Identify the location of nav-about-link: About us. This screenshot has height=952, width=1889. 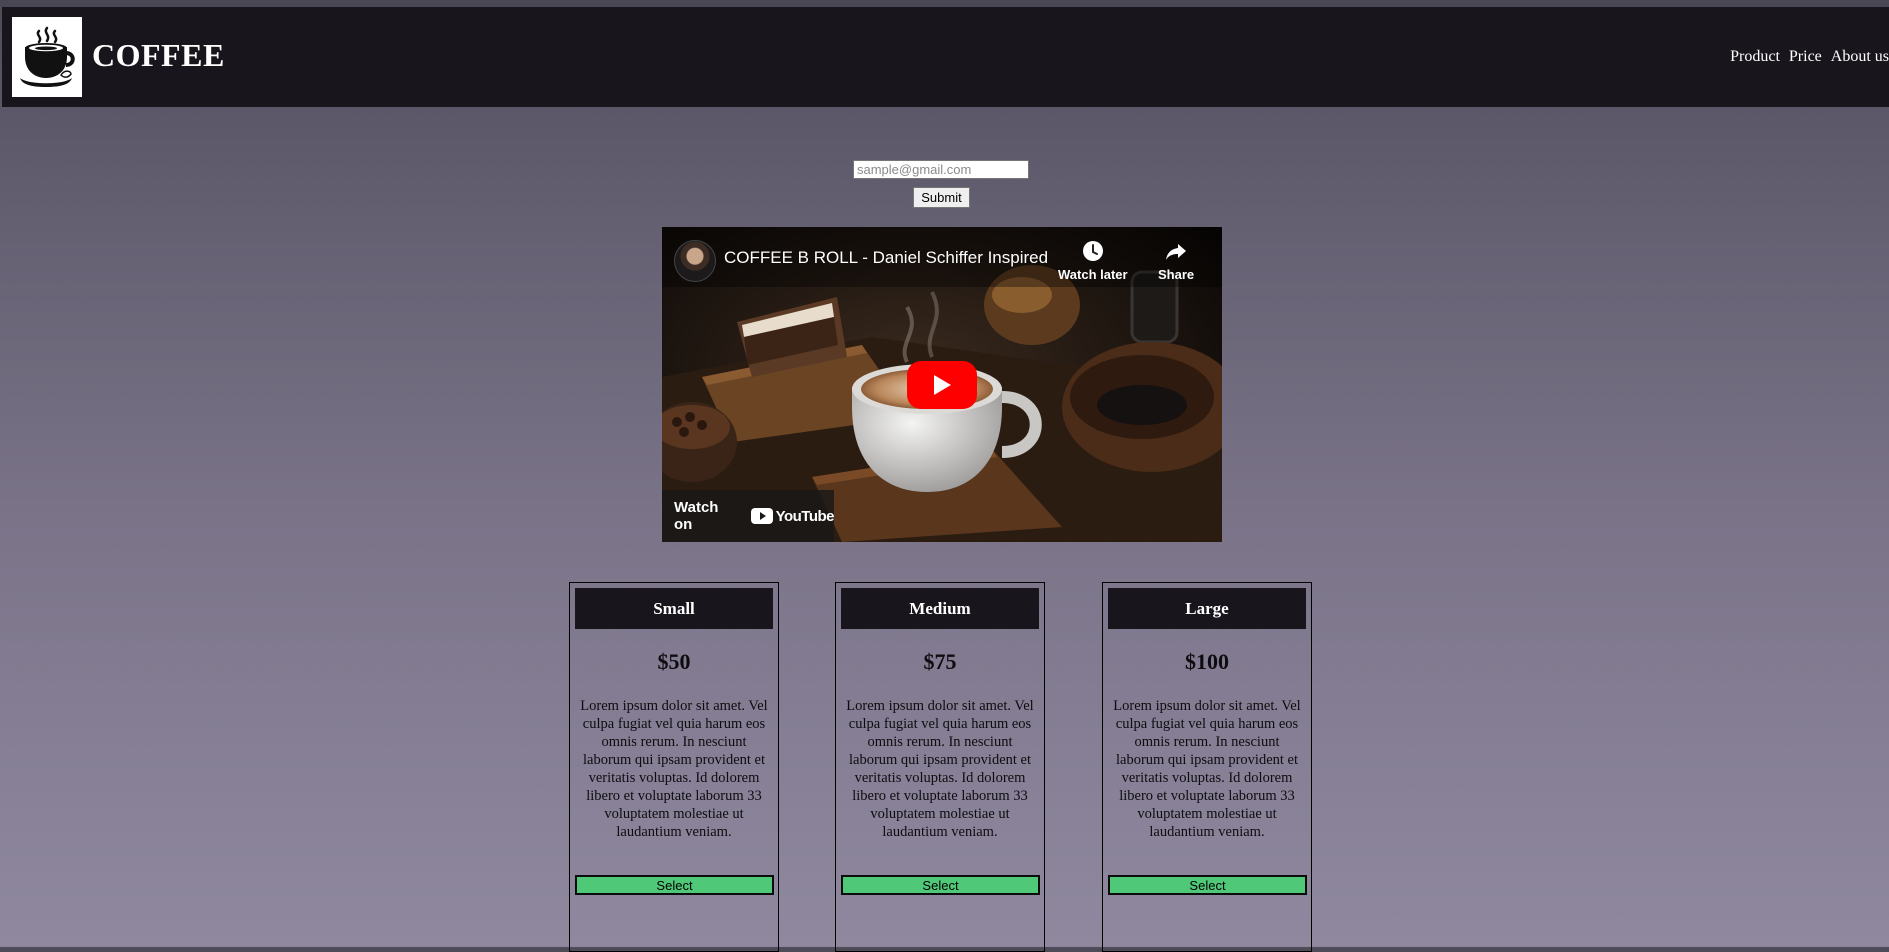
(1860, 57).